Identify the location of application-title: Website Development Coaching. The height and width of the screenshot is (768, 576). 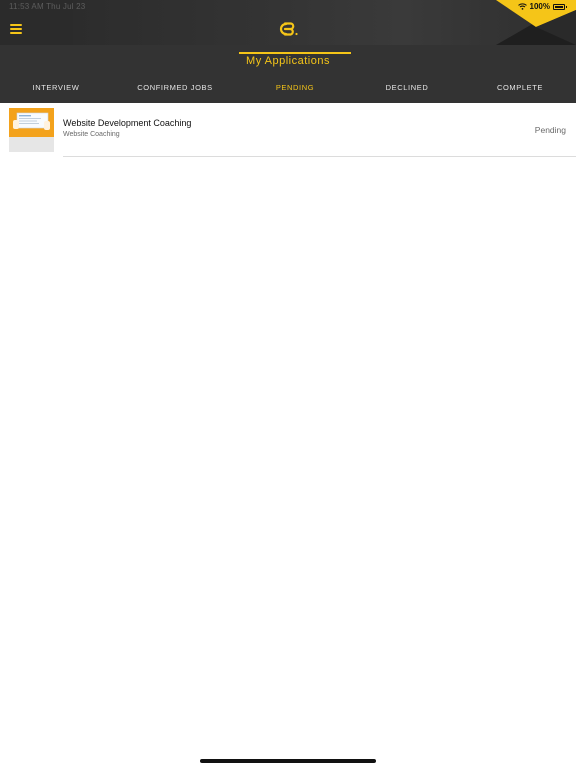
(127, 123).